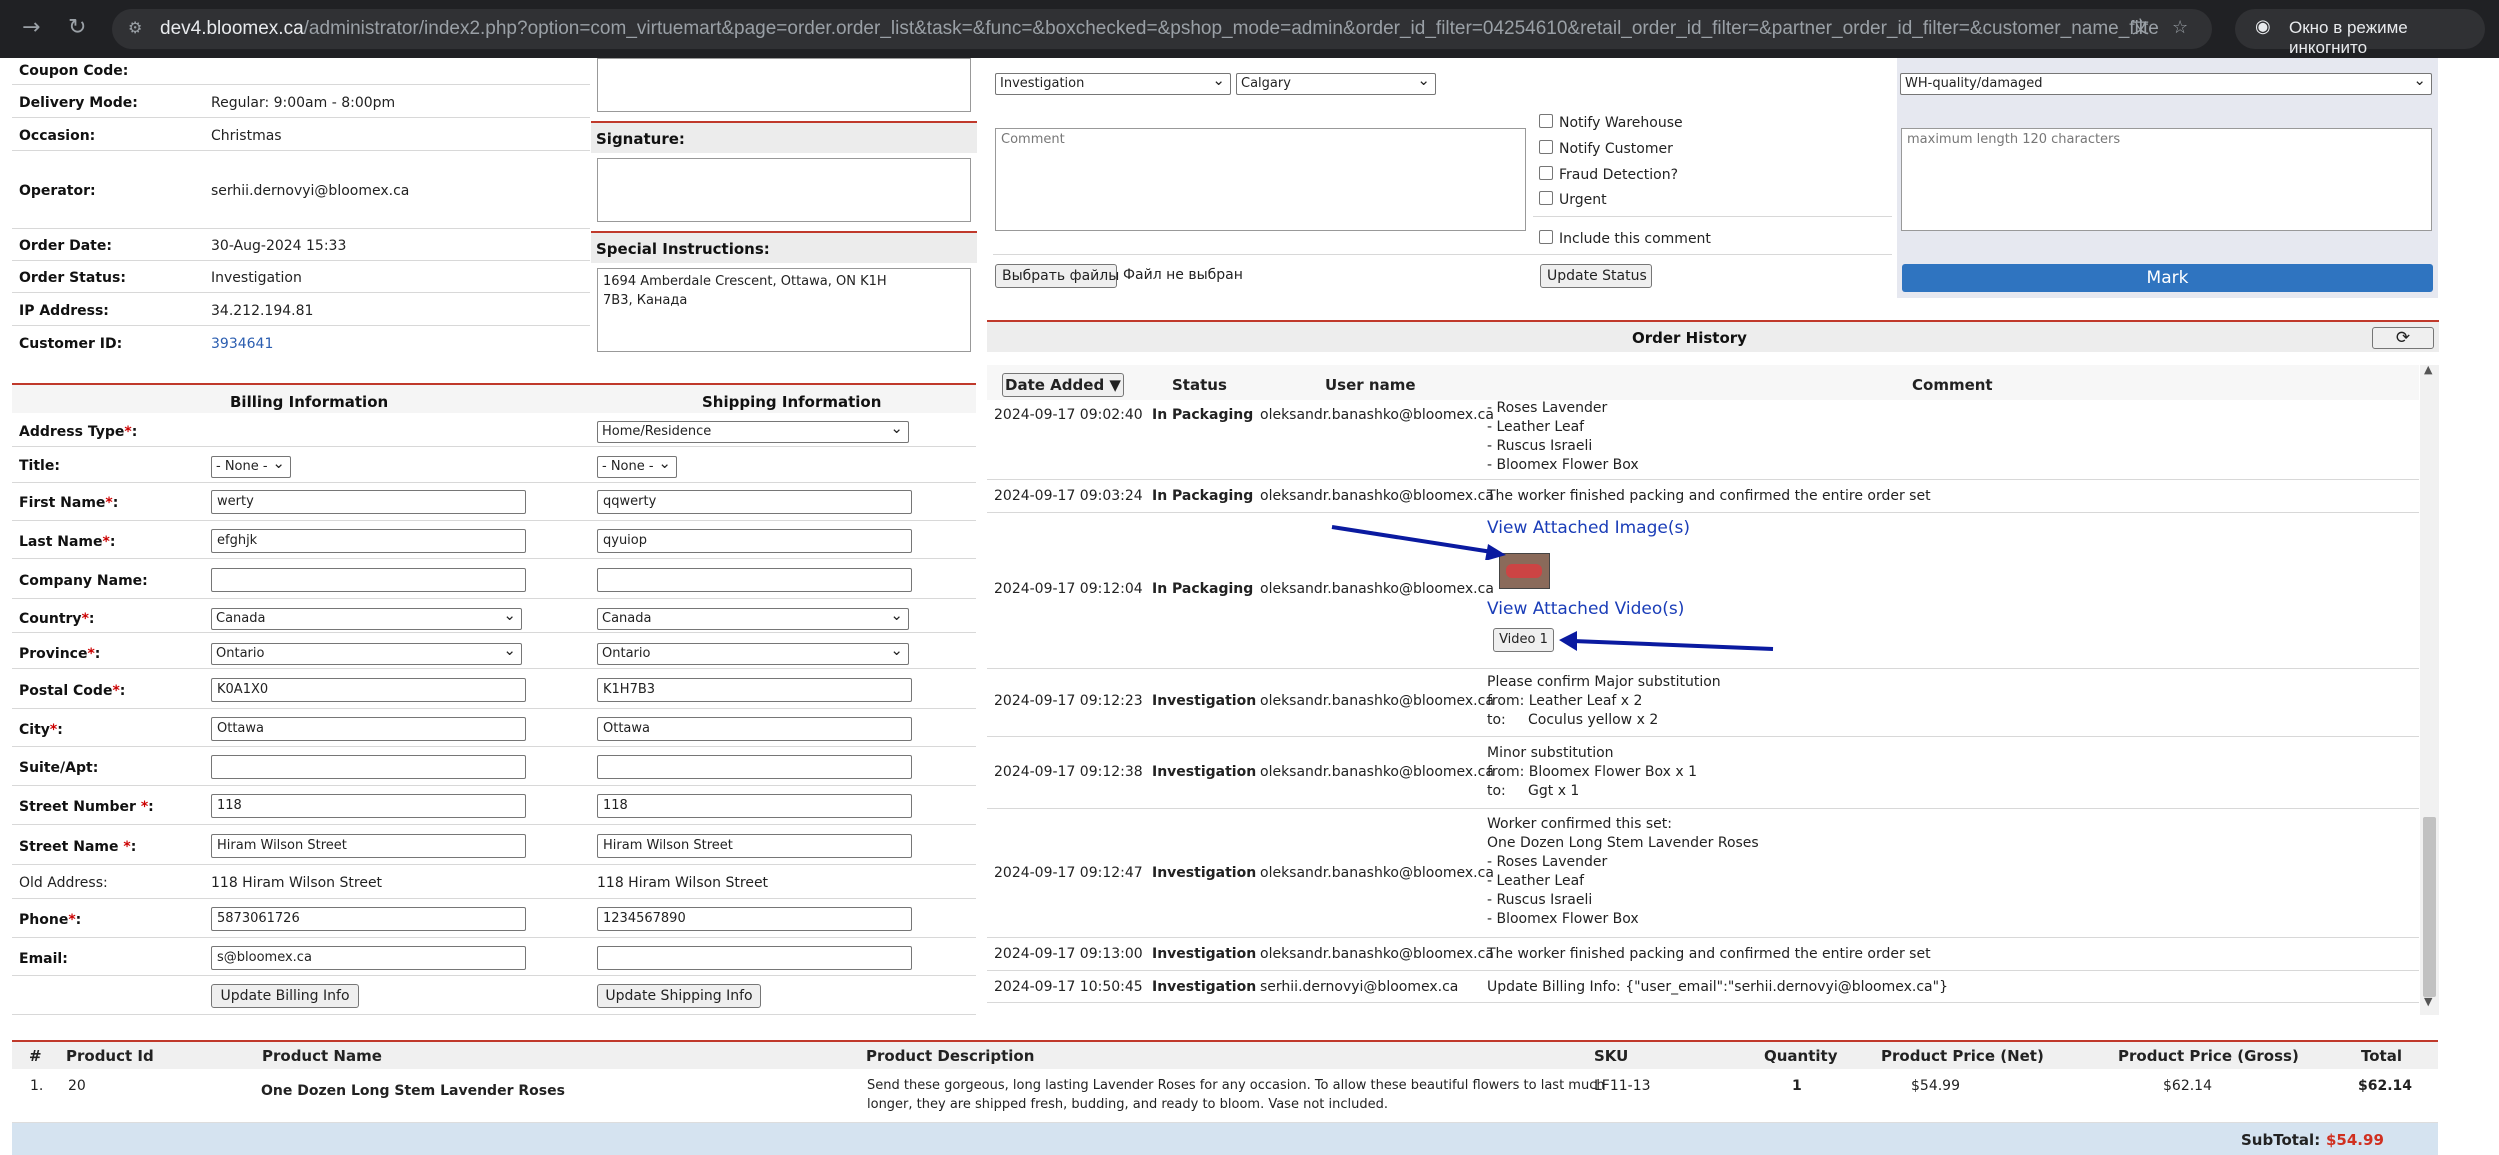 The height and width of the screenshot is (1155, 2499). Describe the element at coordinates (2180, 28) in the screenshot. I see `bookmark-star-icon: ☆` at that location.